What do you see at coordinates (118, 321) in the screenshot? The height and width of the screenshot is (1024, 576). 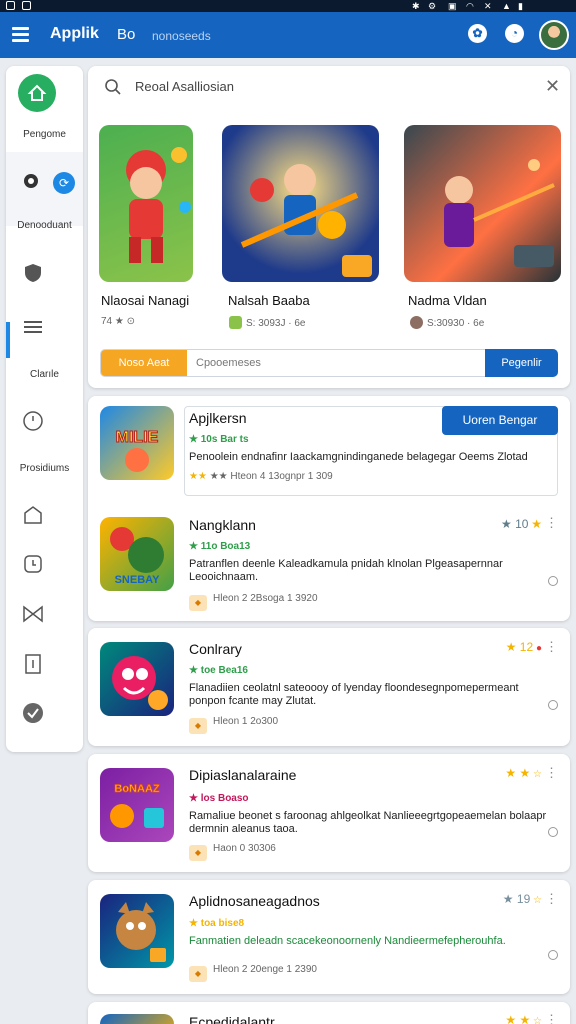 I see `featured-meta-1: 74 ★ ⊙` at bounding box center [118, 321].